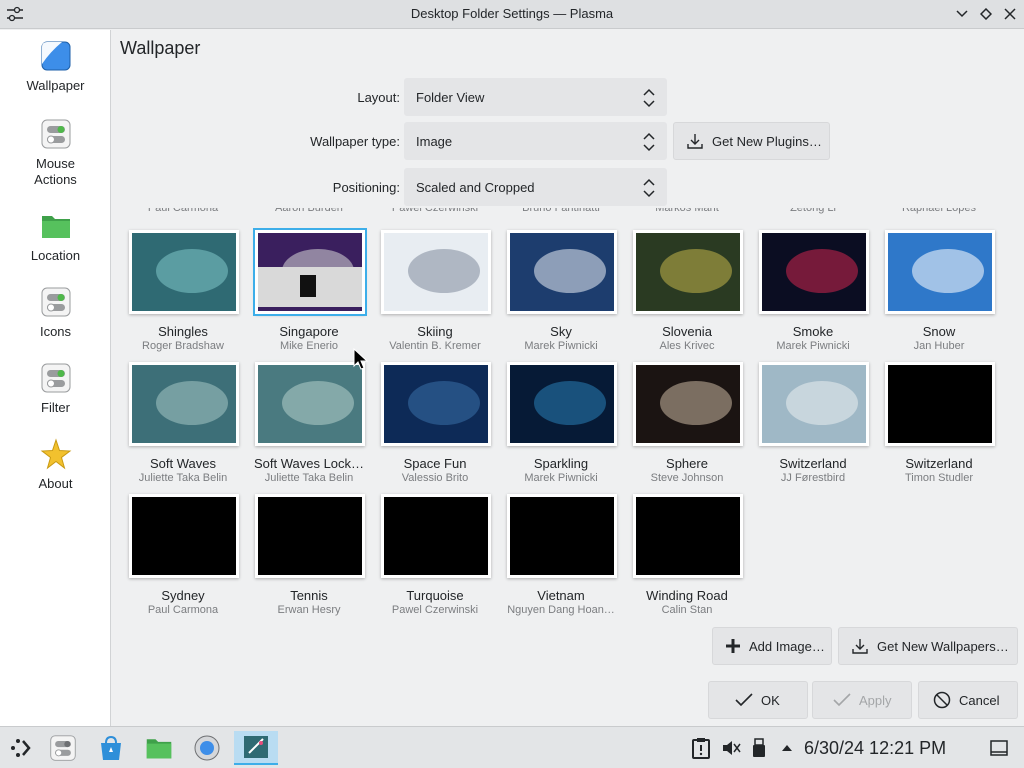 The image size is (1024, 768). What do you see at coordinates (999, 748) in the screenshot?
I see `show-desktop-button` at bounding box center [999, 748].